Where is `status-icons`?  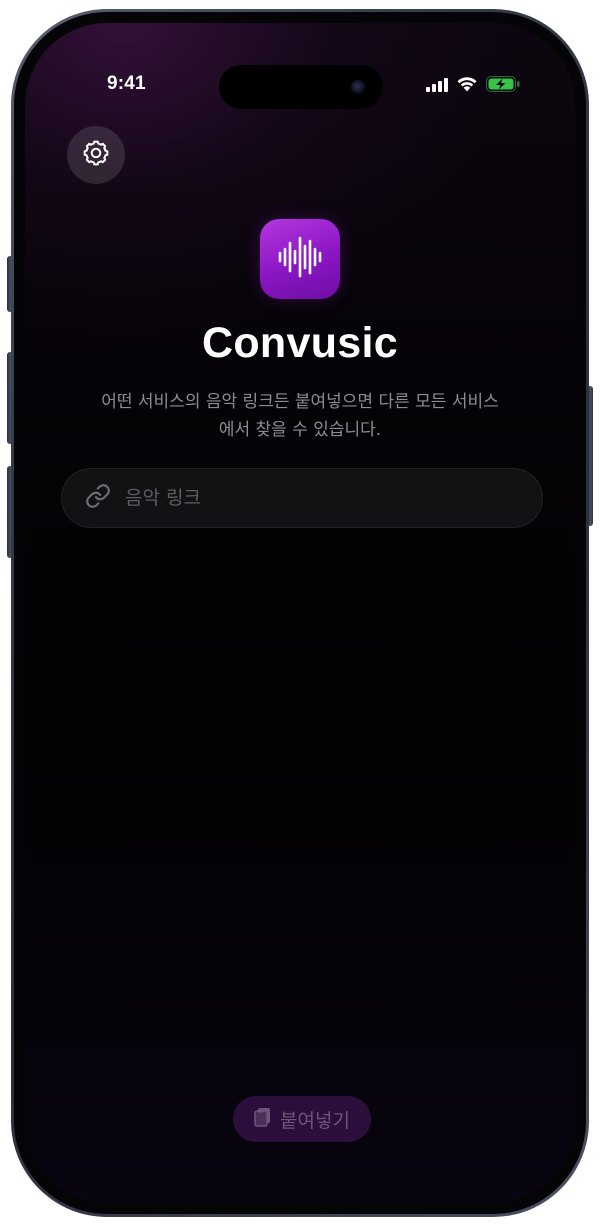 status-icons is located at coordinates (473, 86).